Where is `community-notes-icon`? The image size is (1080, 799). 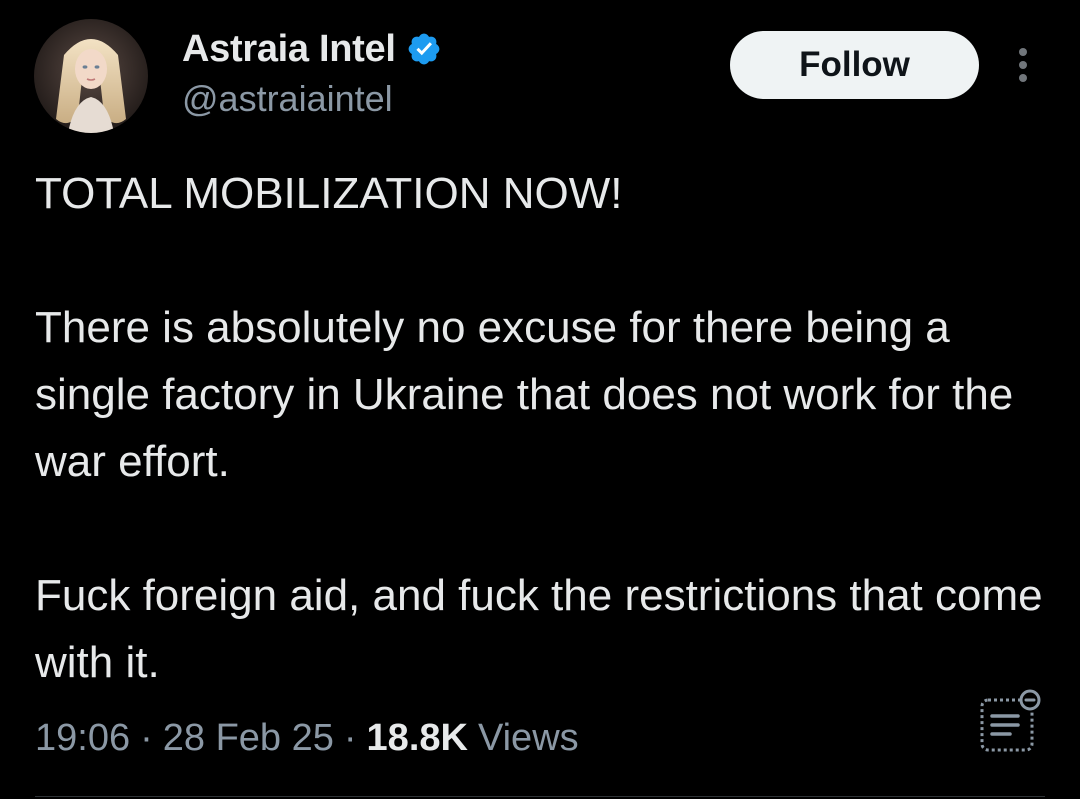
community-notes-icon is located at coordinates (1010, 722).